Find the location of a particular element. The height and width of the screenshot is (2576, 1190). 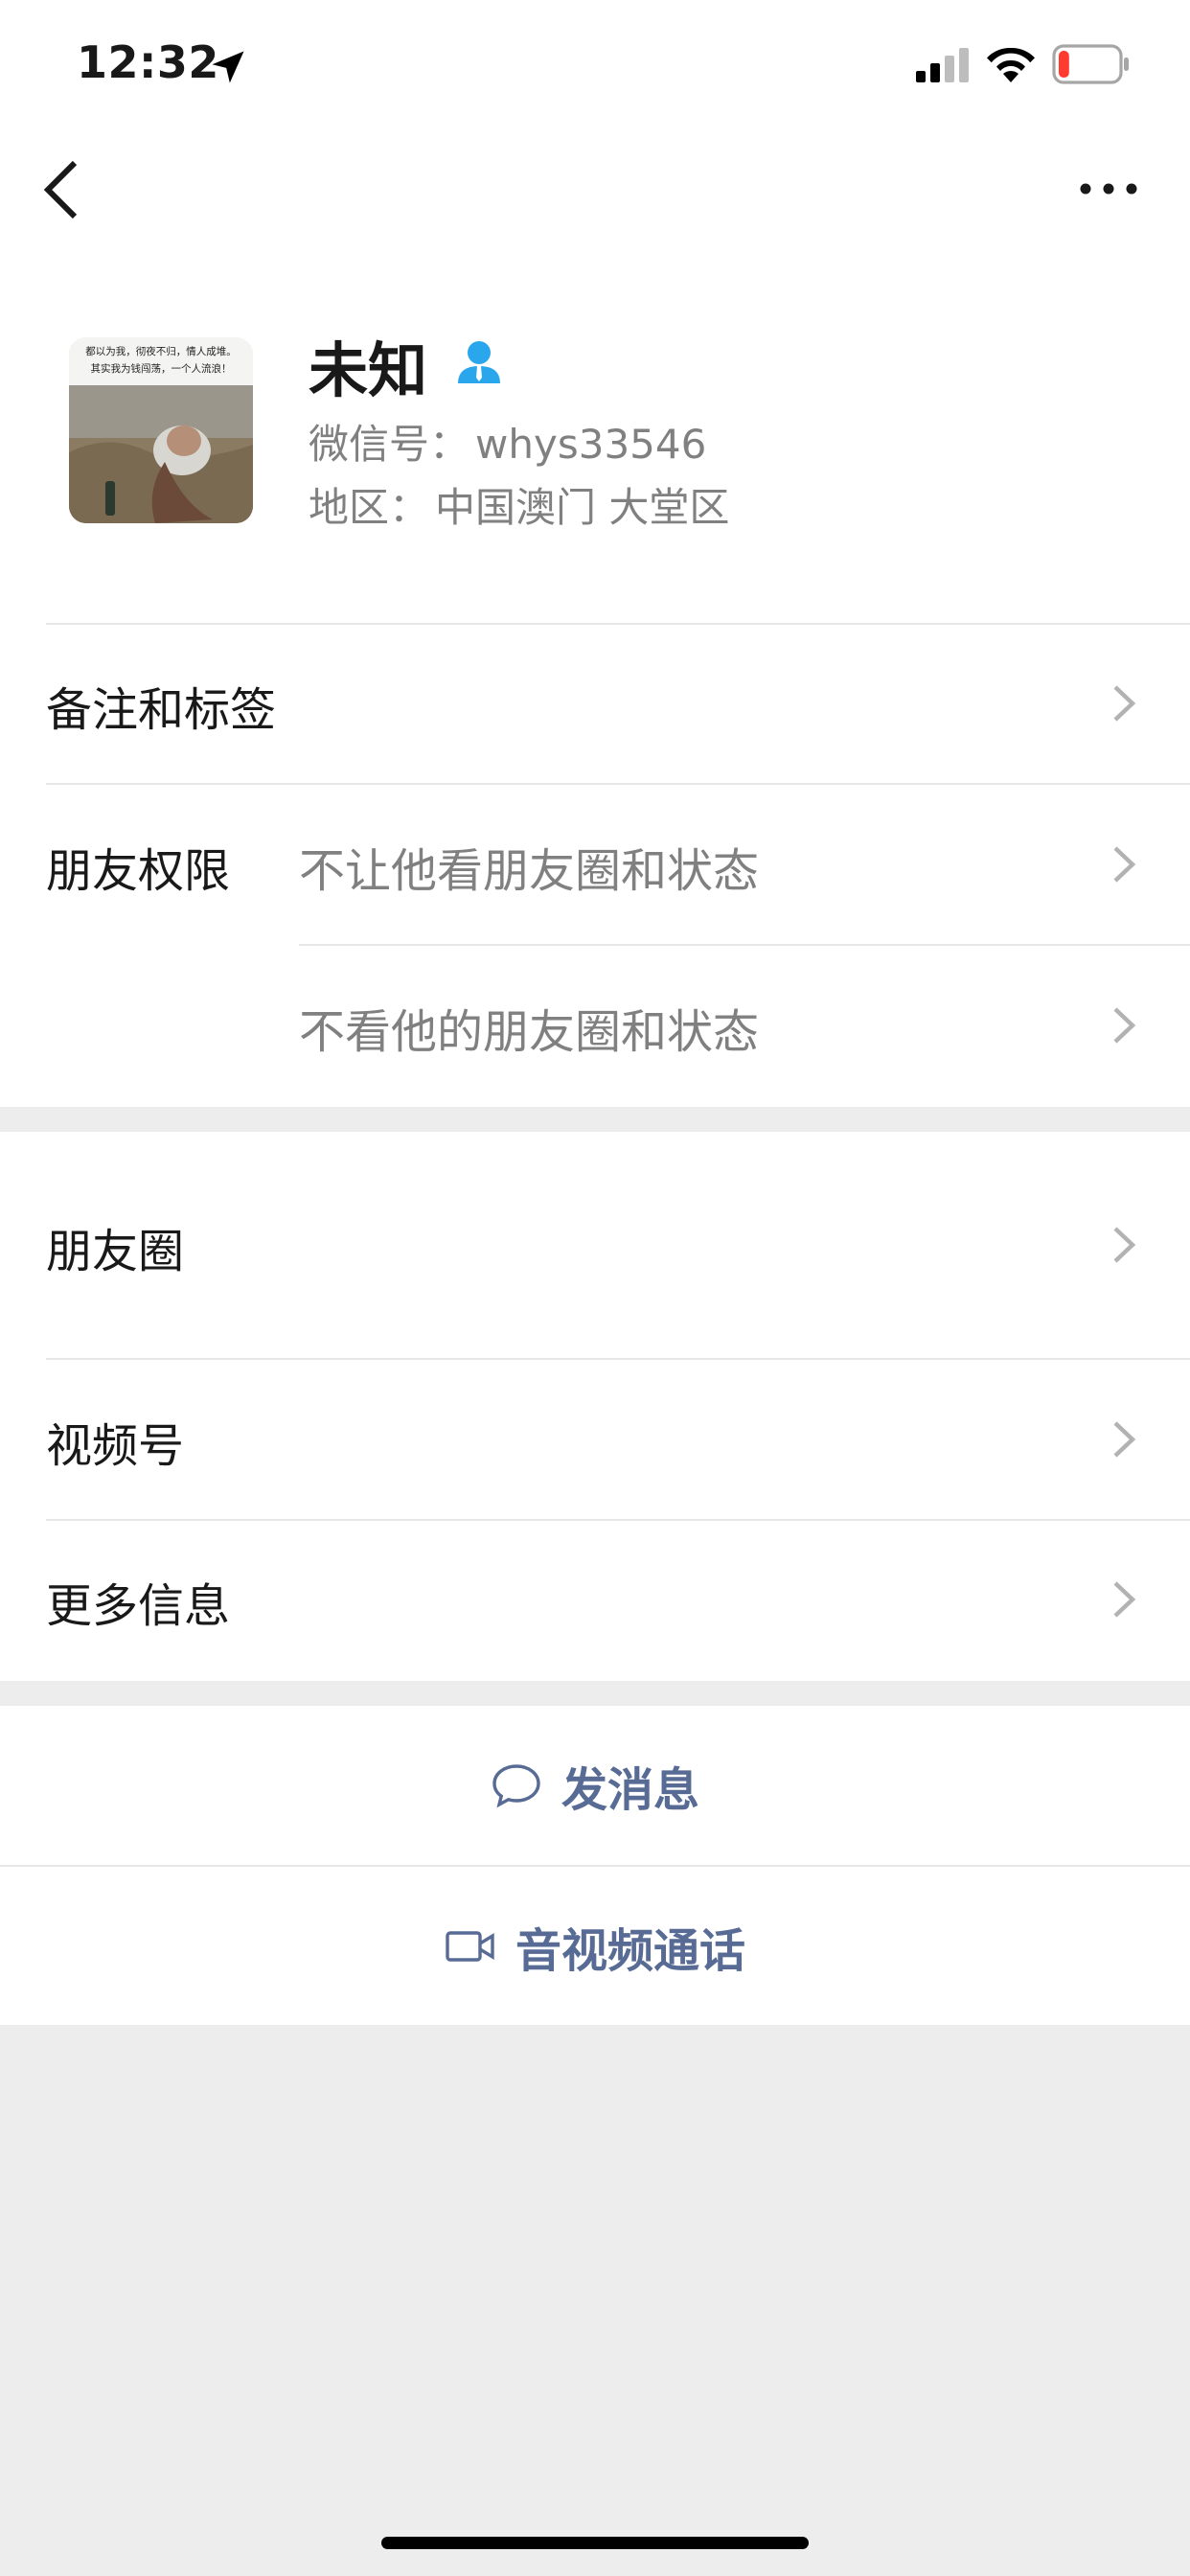

person-icon is located at coordinates (479, 362).